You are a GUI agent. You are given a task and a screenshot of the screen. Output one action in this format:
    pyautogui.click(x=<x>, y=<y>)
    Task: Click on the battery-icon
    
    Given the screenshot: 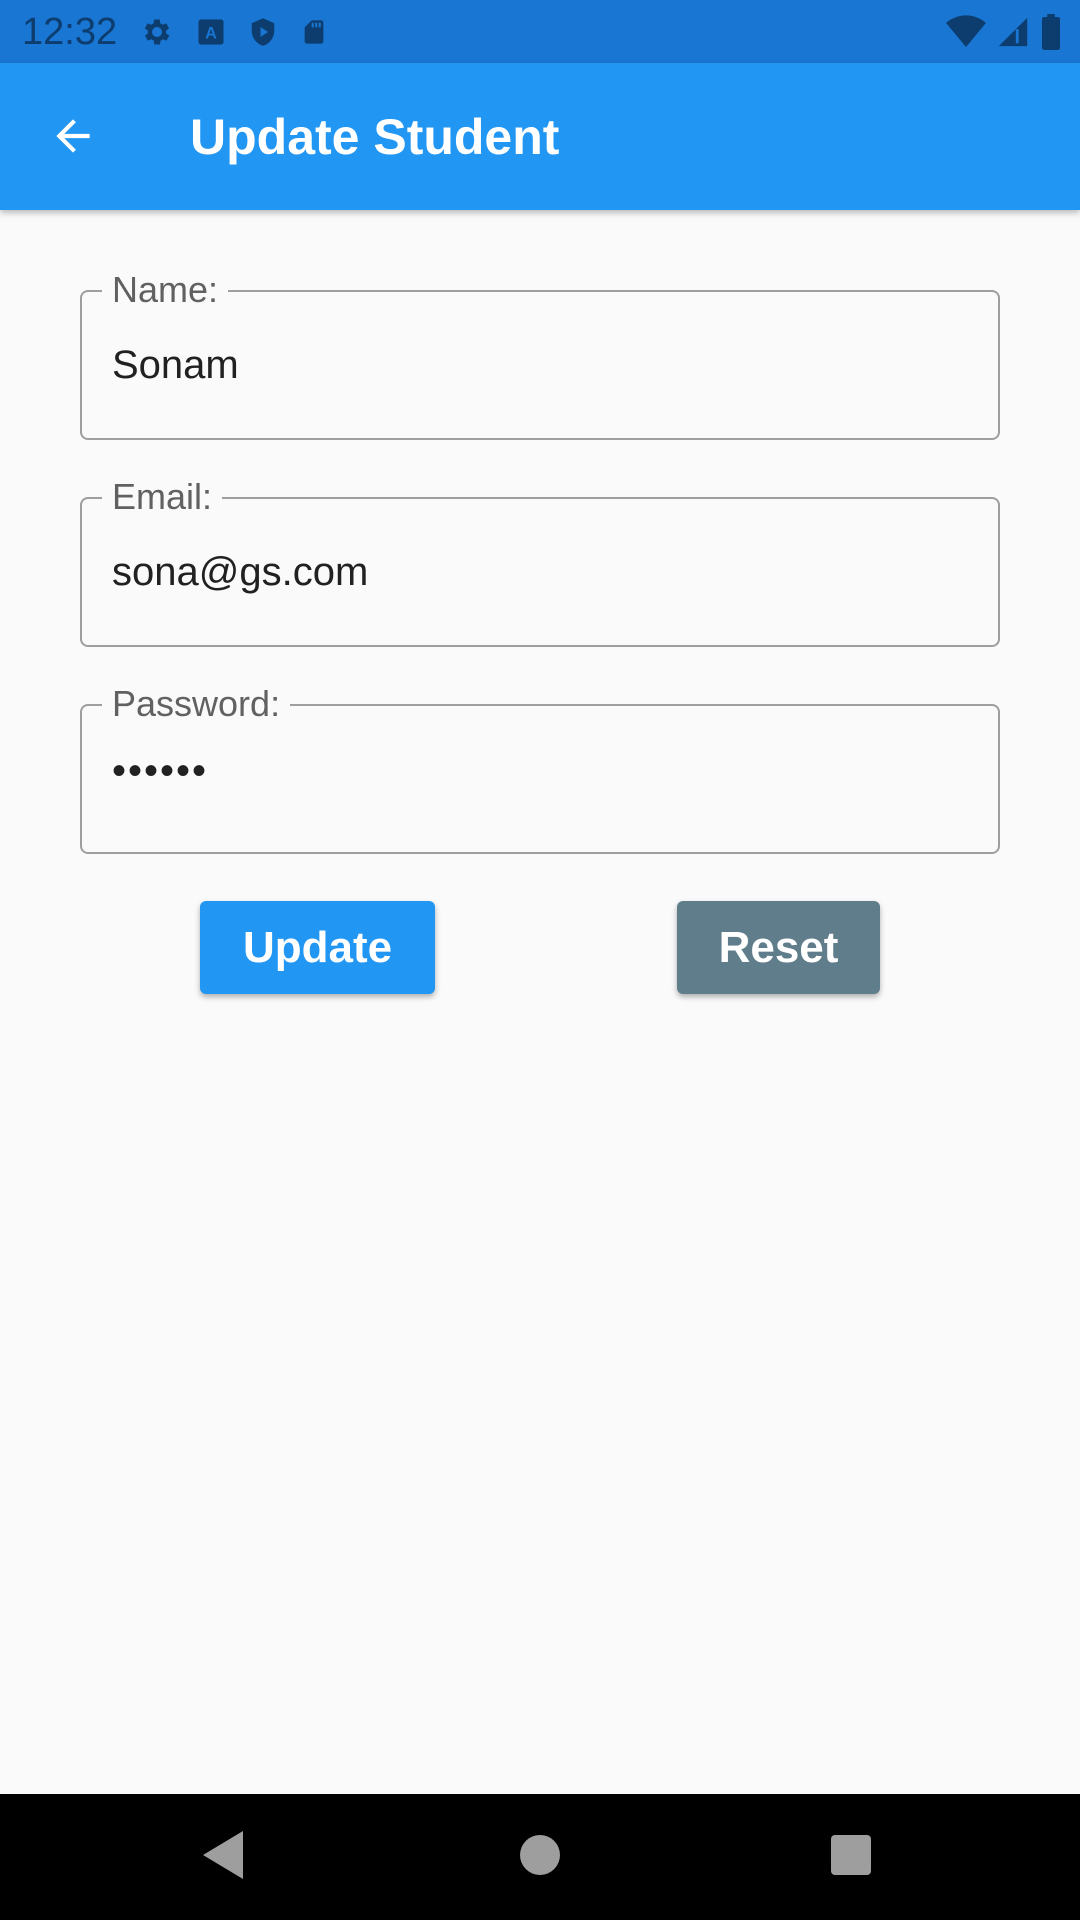 What is the action you would take?
    pyautogui.click(x=1051, y=32)
    